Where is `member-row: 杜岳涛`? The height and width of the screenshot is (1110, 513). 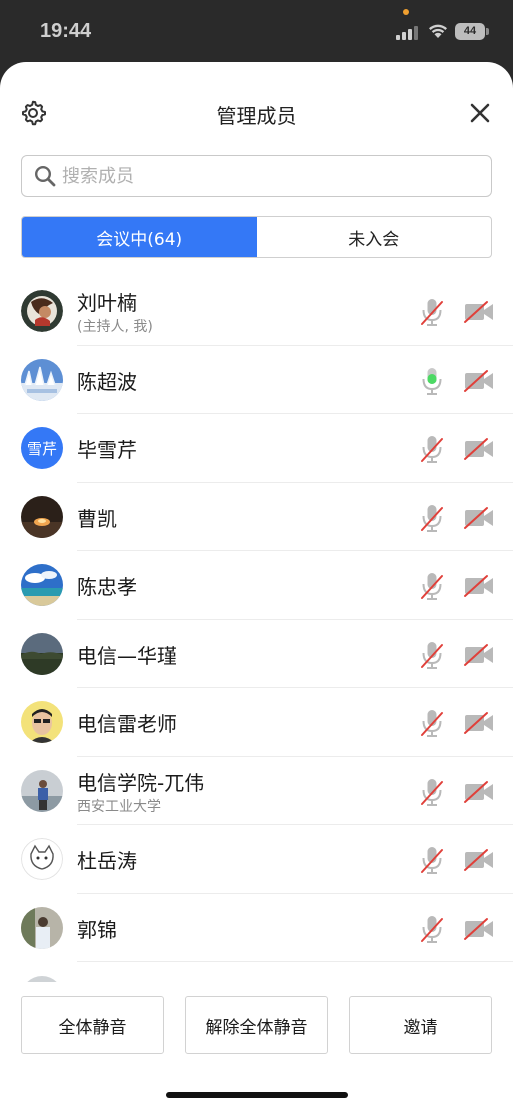 member-row: 杜岳涛 is located at coordinates (256, 859).